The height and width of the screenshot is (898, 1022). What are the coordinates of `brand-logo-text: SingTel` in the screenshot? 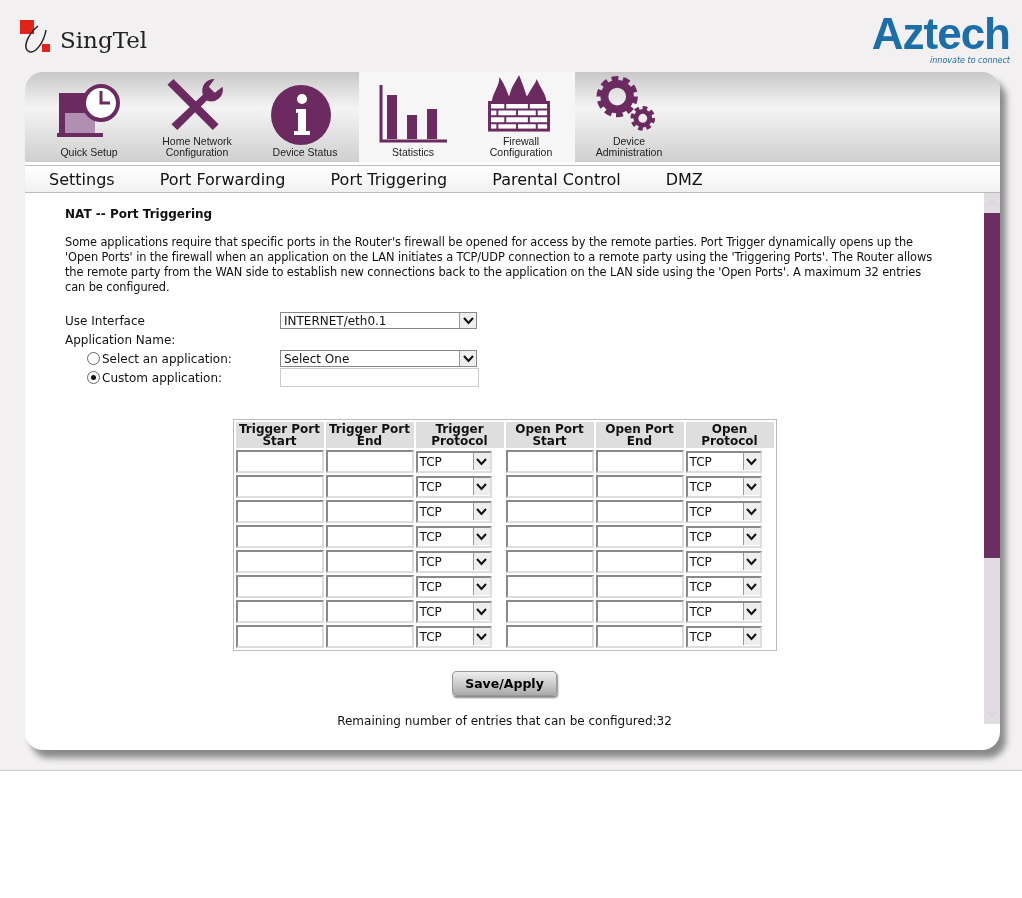 It's located at (104, 40).